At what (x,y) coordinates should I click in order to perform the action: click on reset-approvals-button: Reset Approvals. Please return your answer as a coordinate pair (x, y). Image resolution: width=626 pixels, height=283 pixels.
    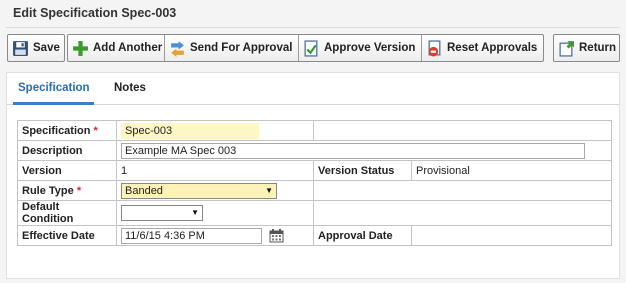
    Looking at the image, I should click on (482, 48).